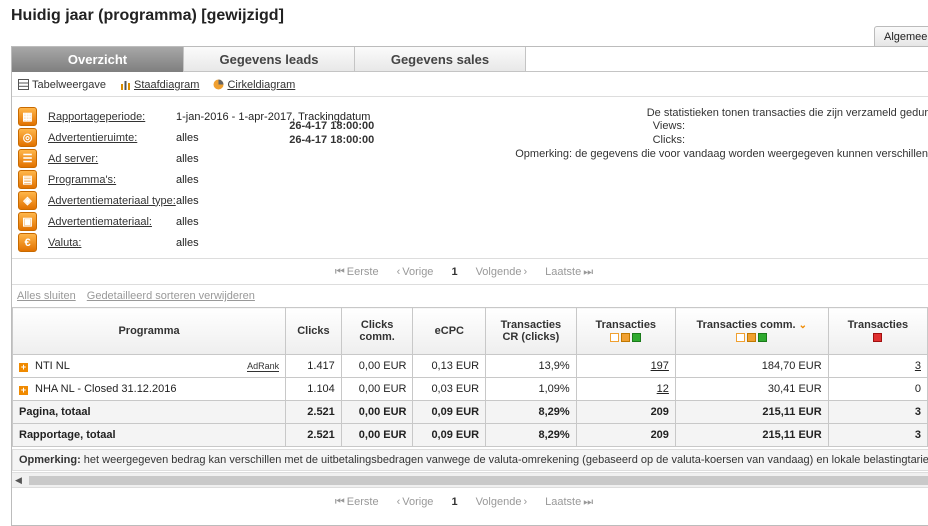 The width and height of the screenshot is (928, 526). I want to click on col-cr-line1: Transacties, so click(531, 325).